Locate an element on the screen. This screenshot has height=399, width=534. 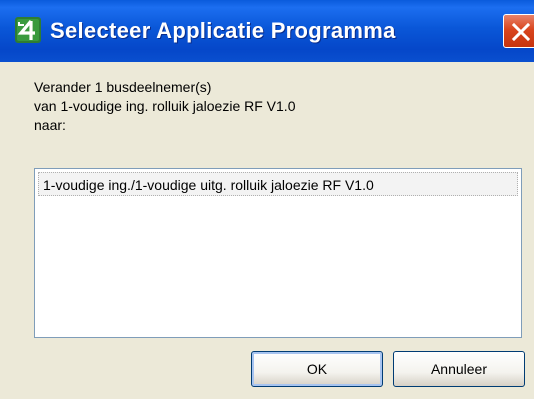
close-button is located at coordinates (518, 31).